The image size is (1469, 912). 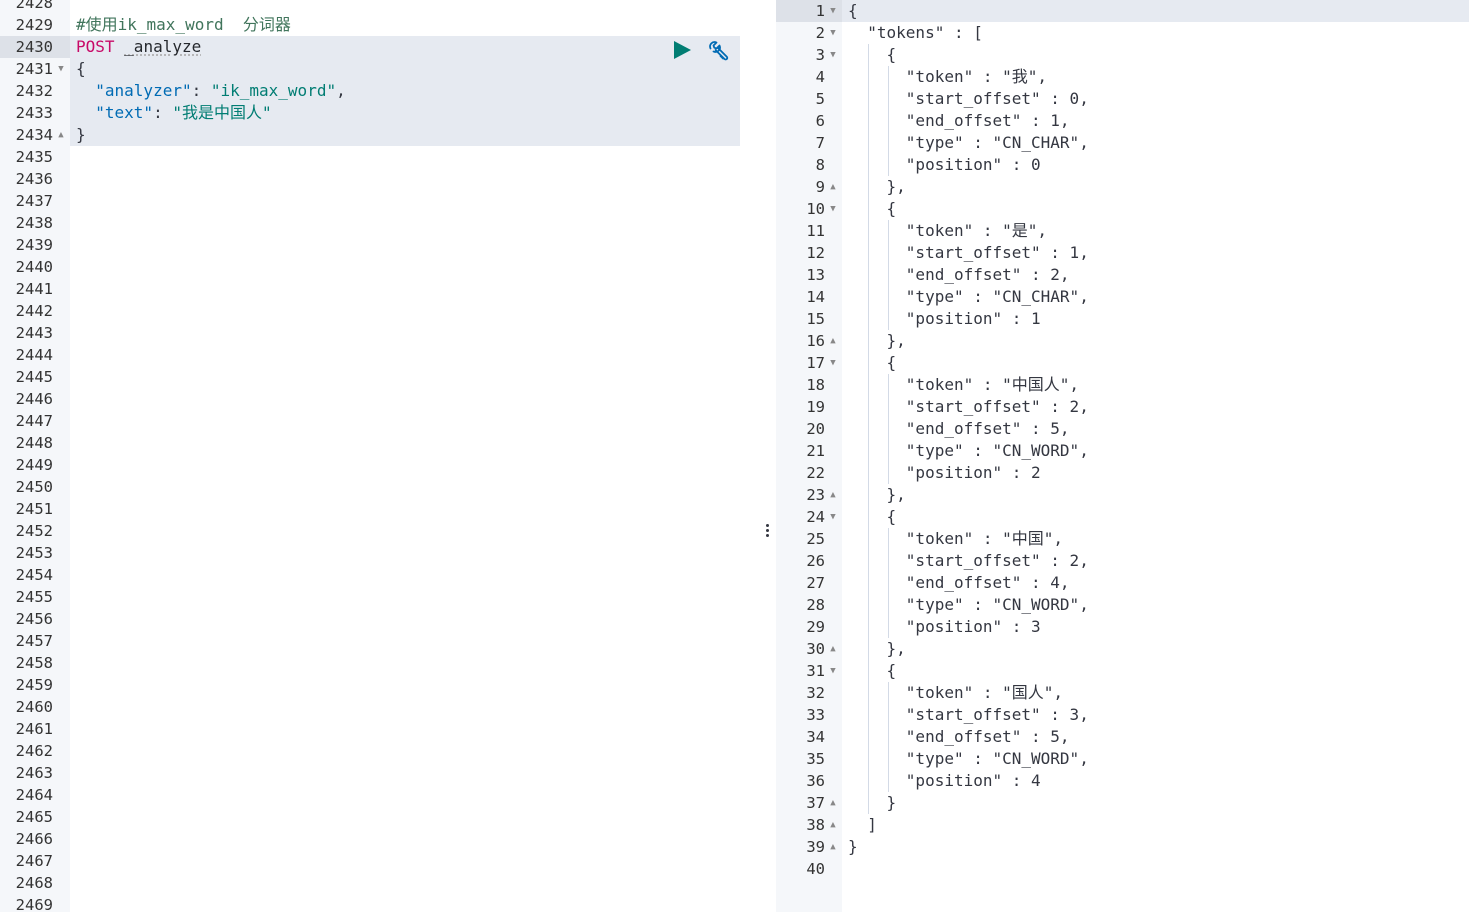 I want to click on vertical-ellipsis-icon, so click(x=767, y=533).